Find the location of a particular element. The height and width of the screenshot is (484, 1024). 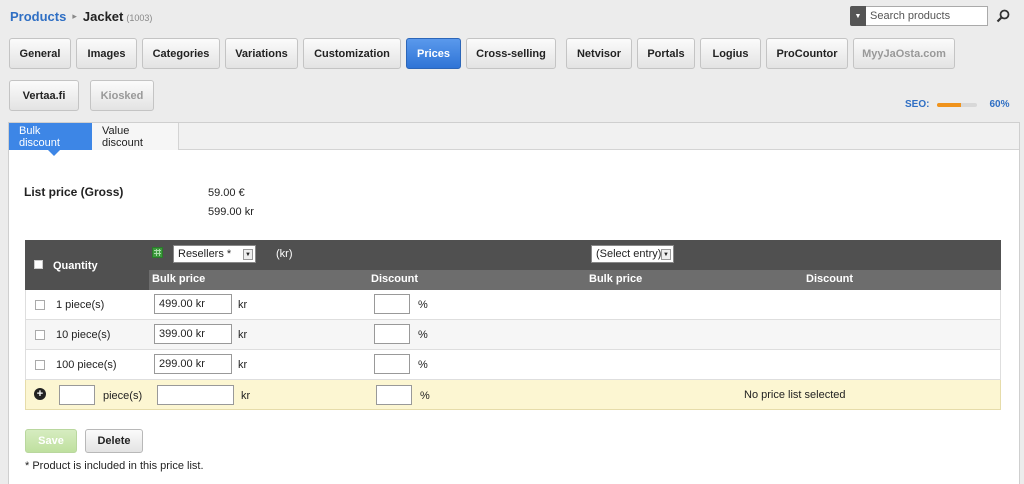

quantity-header: Quantity is located at coordinates (75, 266).